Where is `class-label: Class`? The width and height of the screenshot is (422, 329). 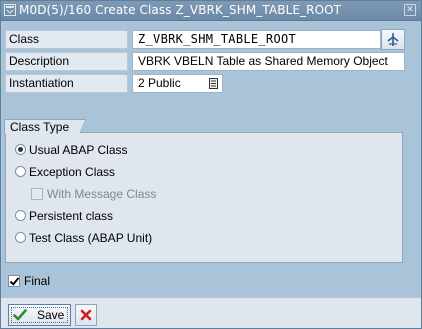 class-label: Class is located at coordinates (66, 39).